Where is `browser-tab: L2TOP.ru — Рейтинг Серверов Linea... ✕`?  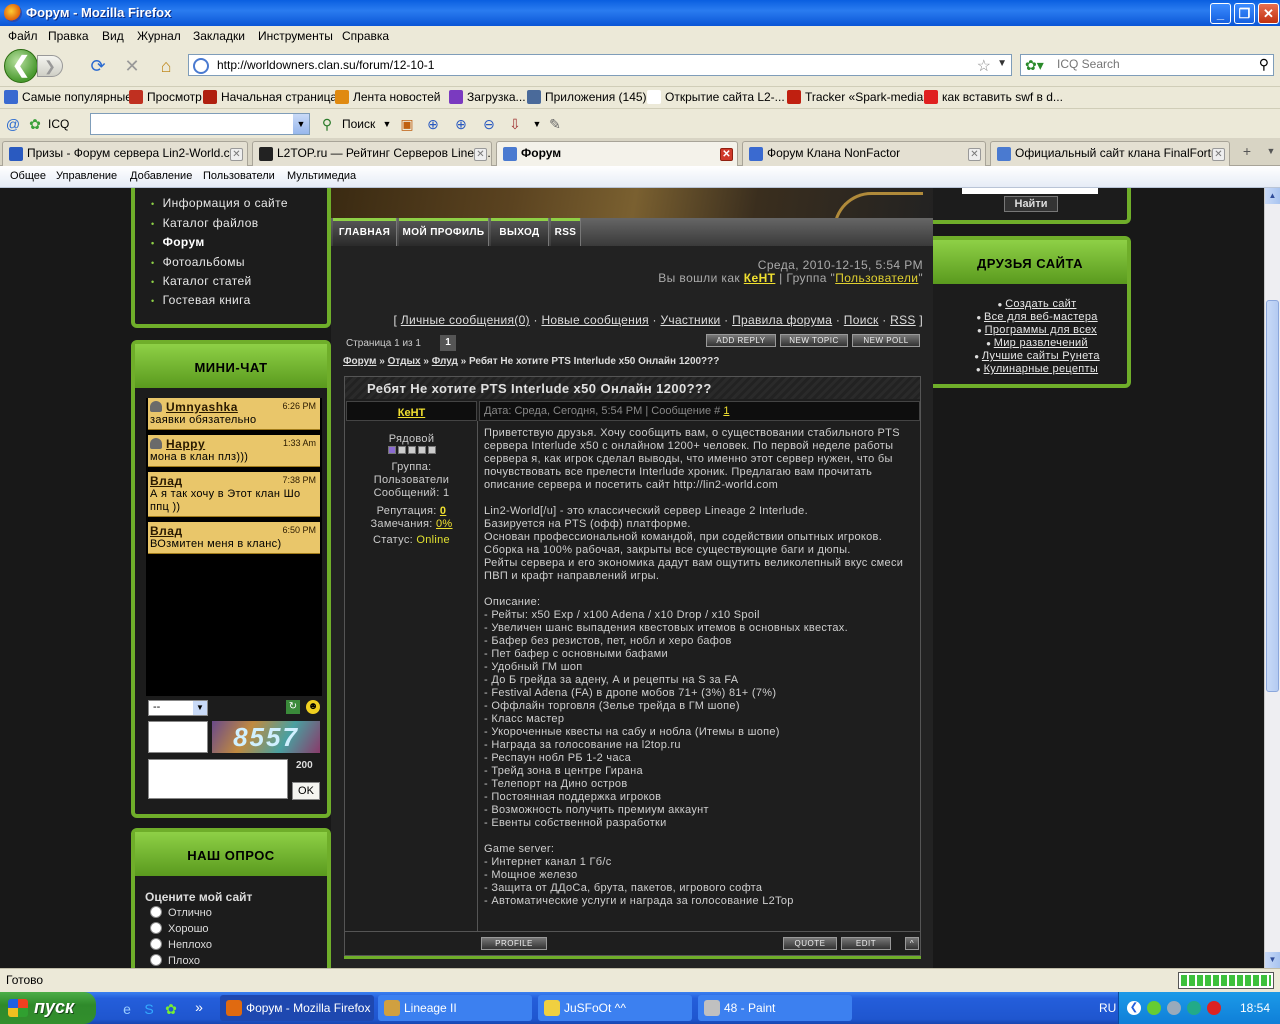
browser-tab: L2TOP.ru — Рейтинг Серверов Linea... ✕ is located at coordinates (372, 153).